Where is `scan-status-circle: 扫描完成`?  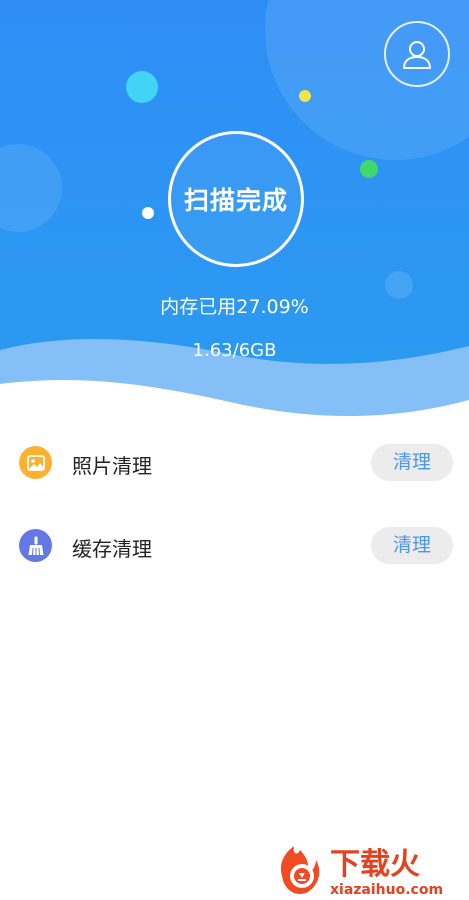 scan-status-circle: 扫描完成 is located at coordinates (236, 199).